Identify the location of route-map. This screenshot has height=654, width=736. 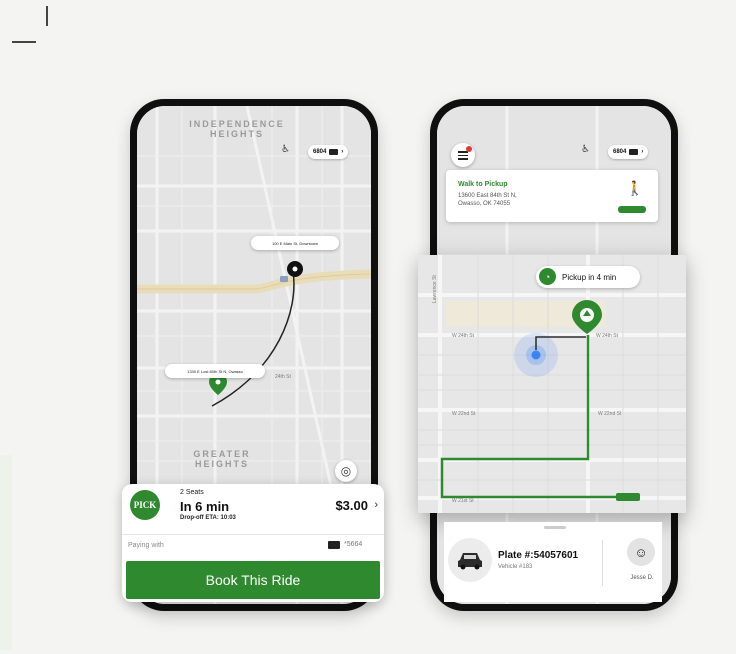
(552, 384).